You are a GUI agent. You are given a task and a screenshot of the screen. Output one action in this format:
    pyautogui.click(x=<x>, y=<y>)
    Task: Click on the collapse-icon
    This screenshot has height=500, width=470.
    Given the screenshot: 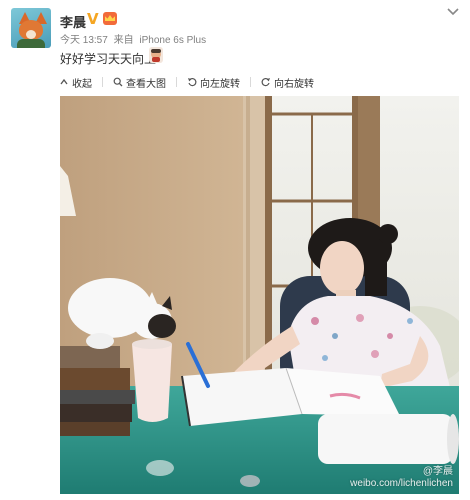 What is the action you would take?
    pyautogui.click(x=64, y=81)
    